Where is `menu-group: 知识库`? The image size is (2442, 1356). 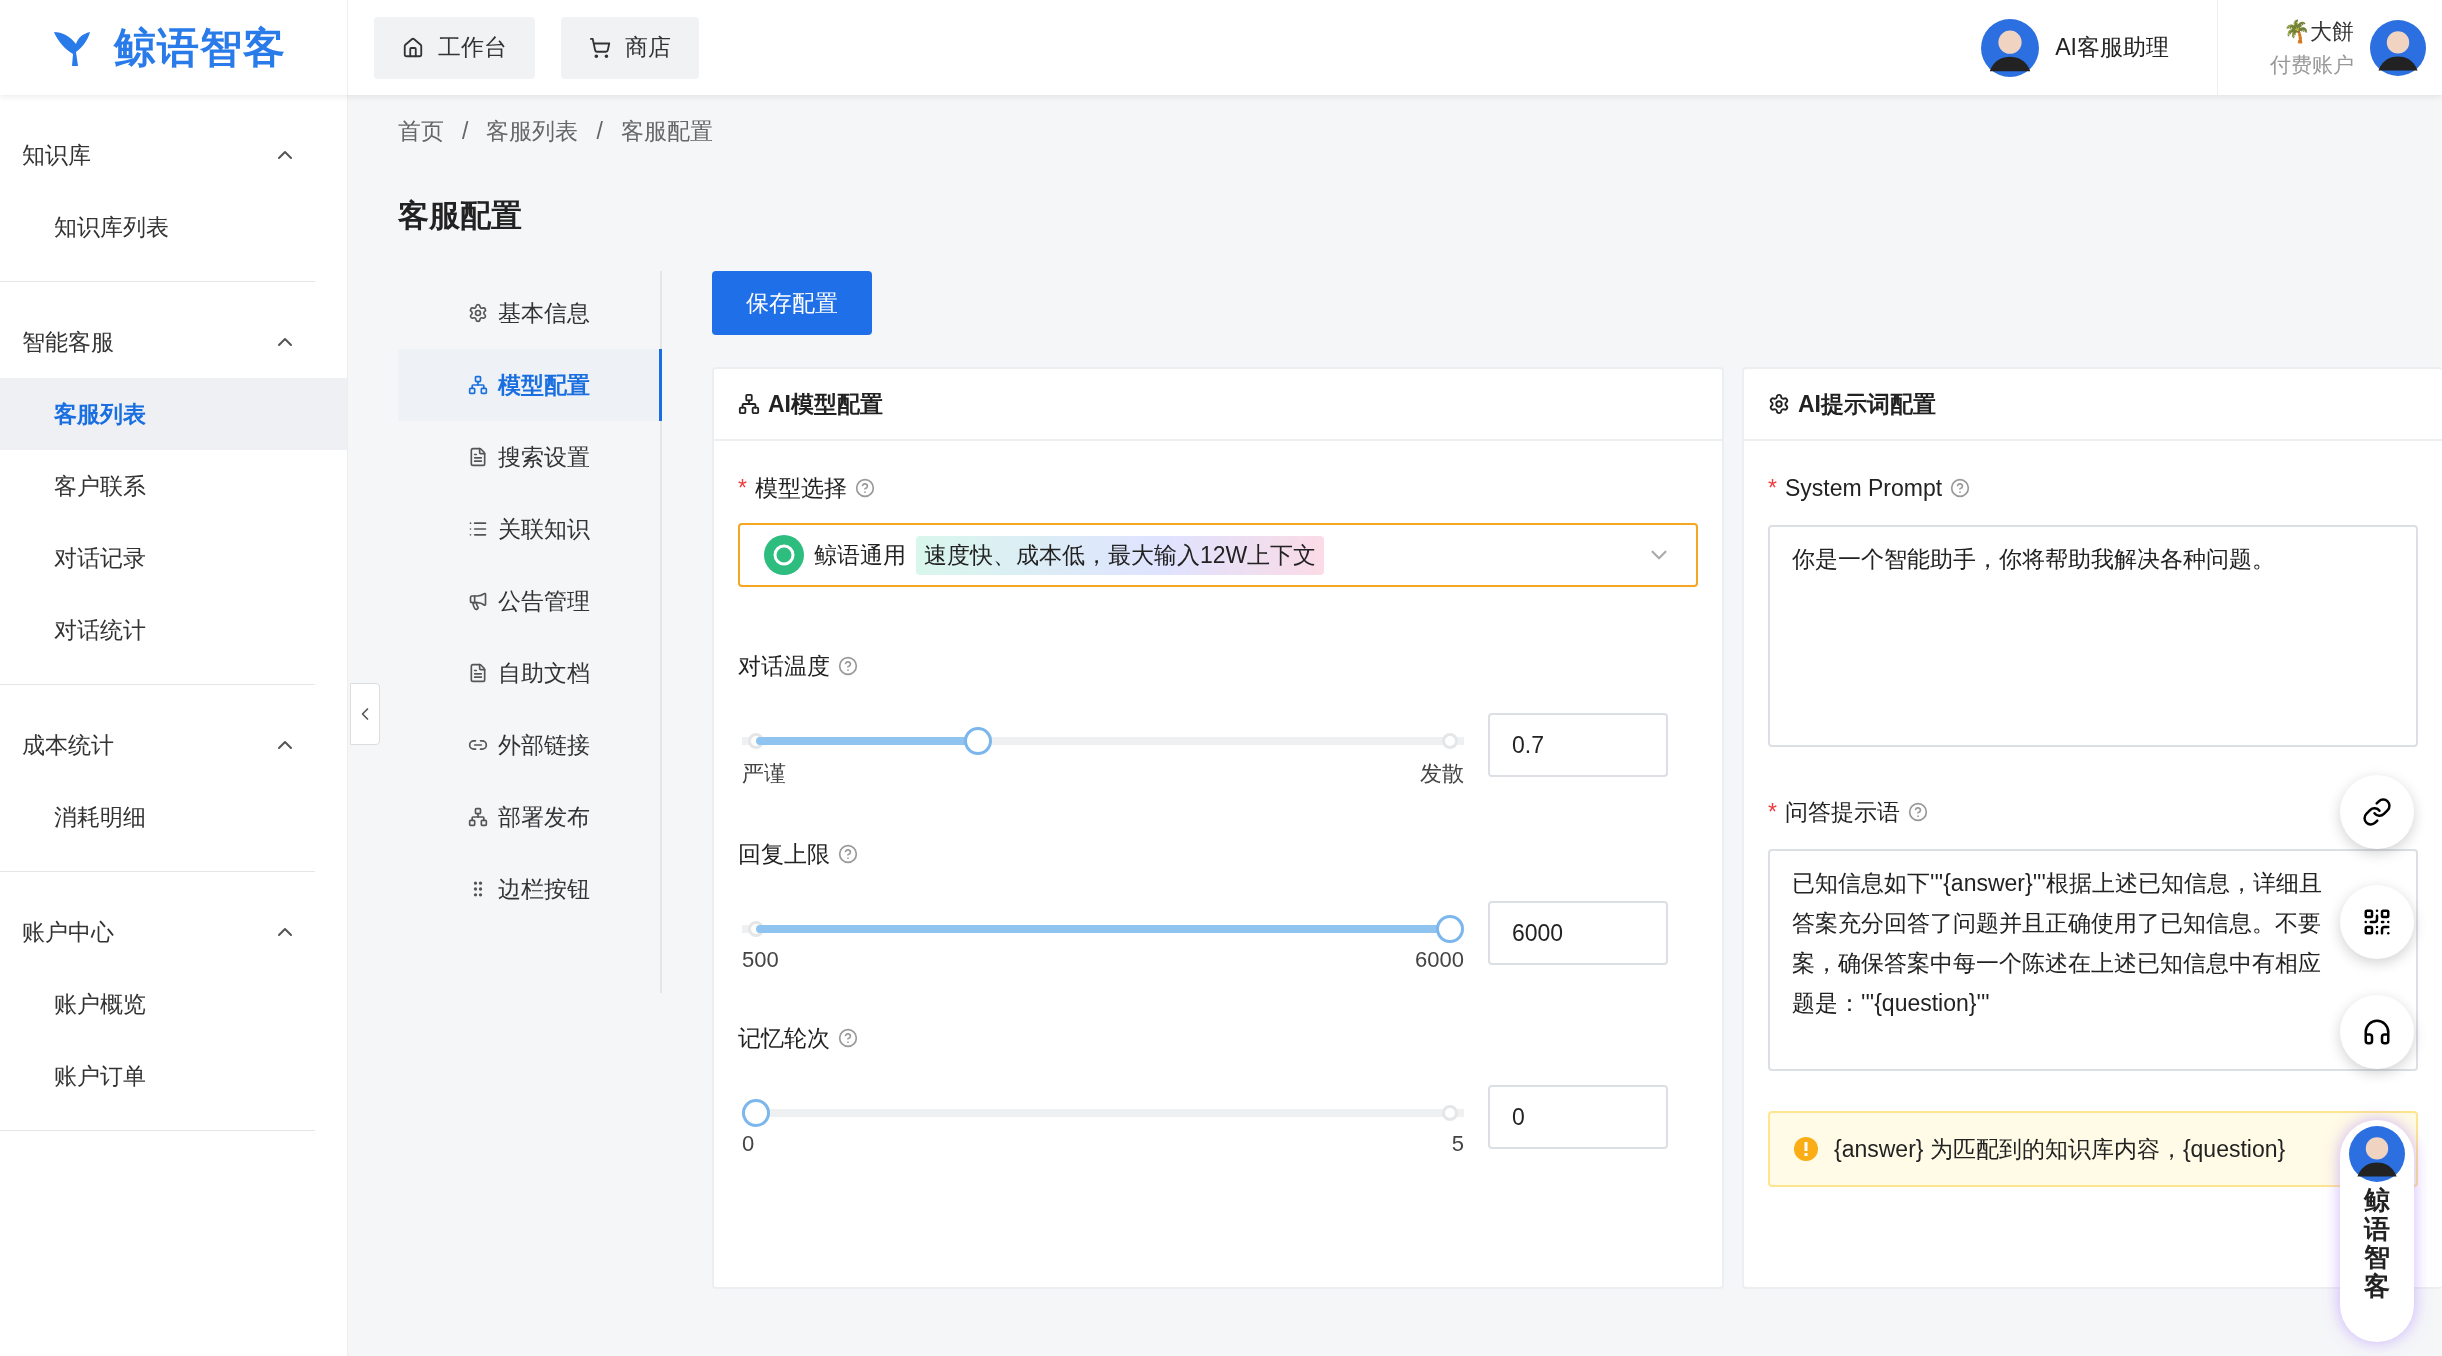 menu-group: 知识库 is located at coordinates (157, 155).